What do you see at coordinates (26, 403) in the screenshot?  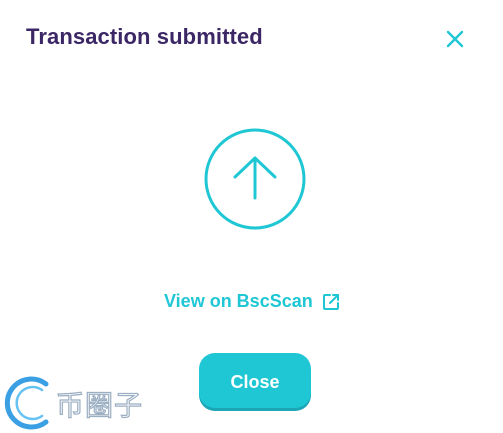 I see `watermark-logo-icon` at bounding box center [26, 403].